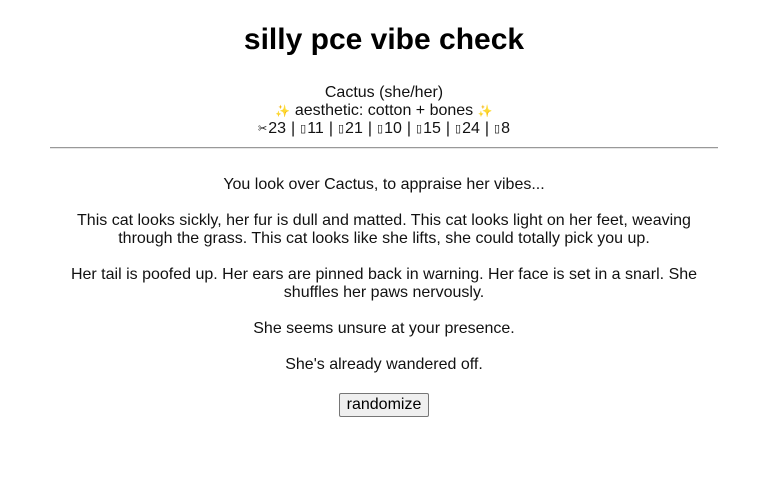  Describe the element at coordinates (432, 128) in the screenshot. I see `stat-value: 15` at that location.